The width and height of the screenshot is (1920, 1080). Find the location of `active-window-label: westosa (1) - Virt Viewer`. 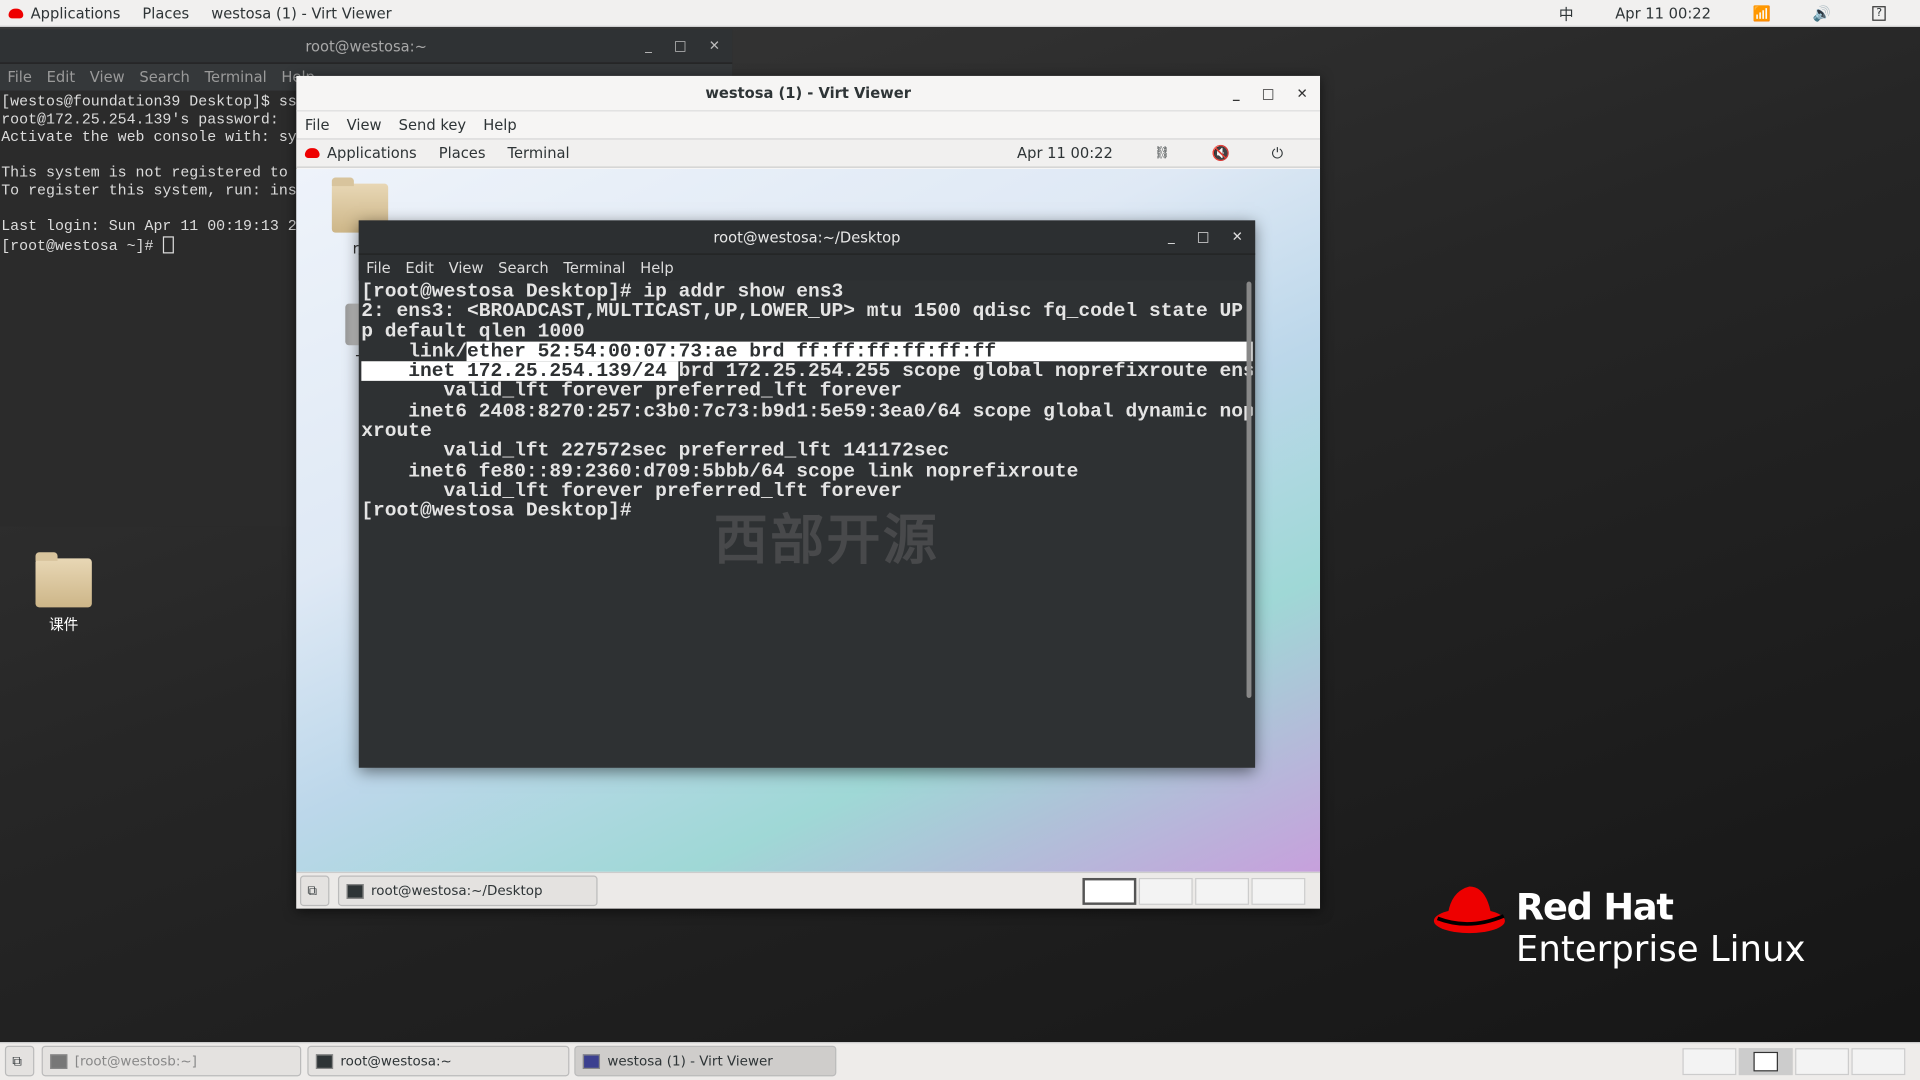

active-window-label: westosa (1) - Virt Viewer is located at coordinates (301, 12).